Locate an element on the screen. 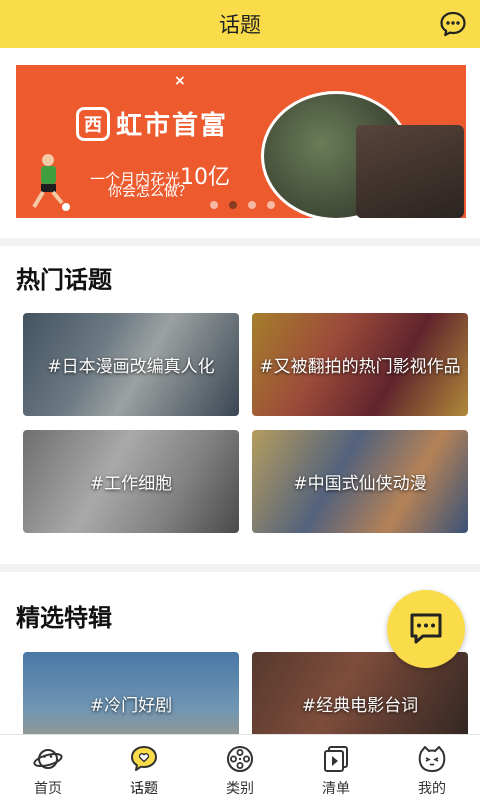 The height and width of the screenshot is (800, 480). bottom-tab-bar: 首页 话题 类别 清单 我的 is located at coordinates (240, 767).